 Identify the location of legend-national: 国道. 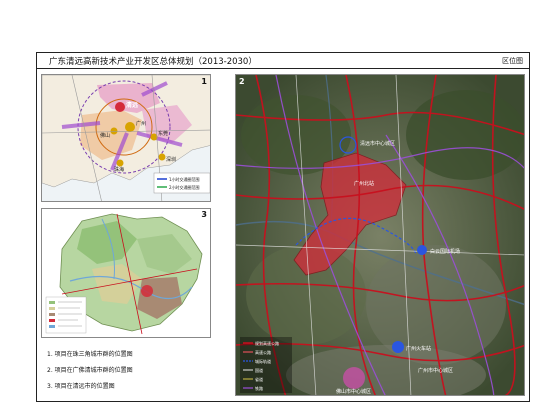
(259, 370).